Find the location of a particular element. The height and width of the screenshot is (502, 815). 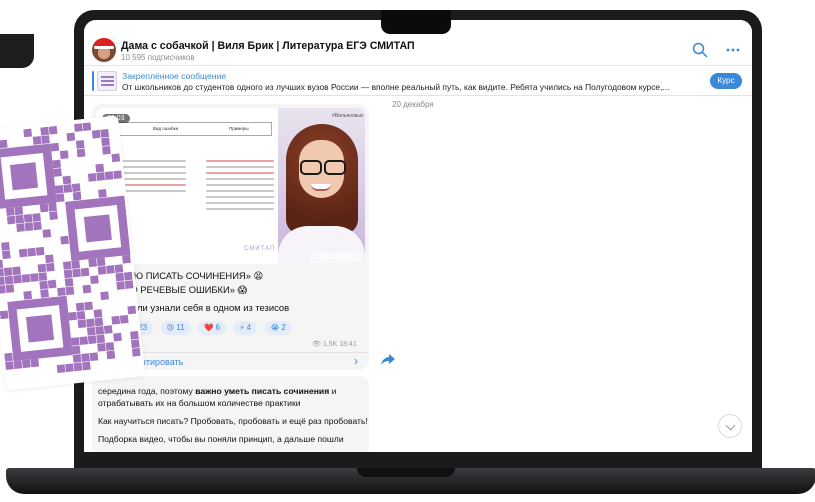

view-count: 1,5K is located at coordinates (330, 344).